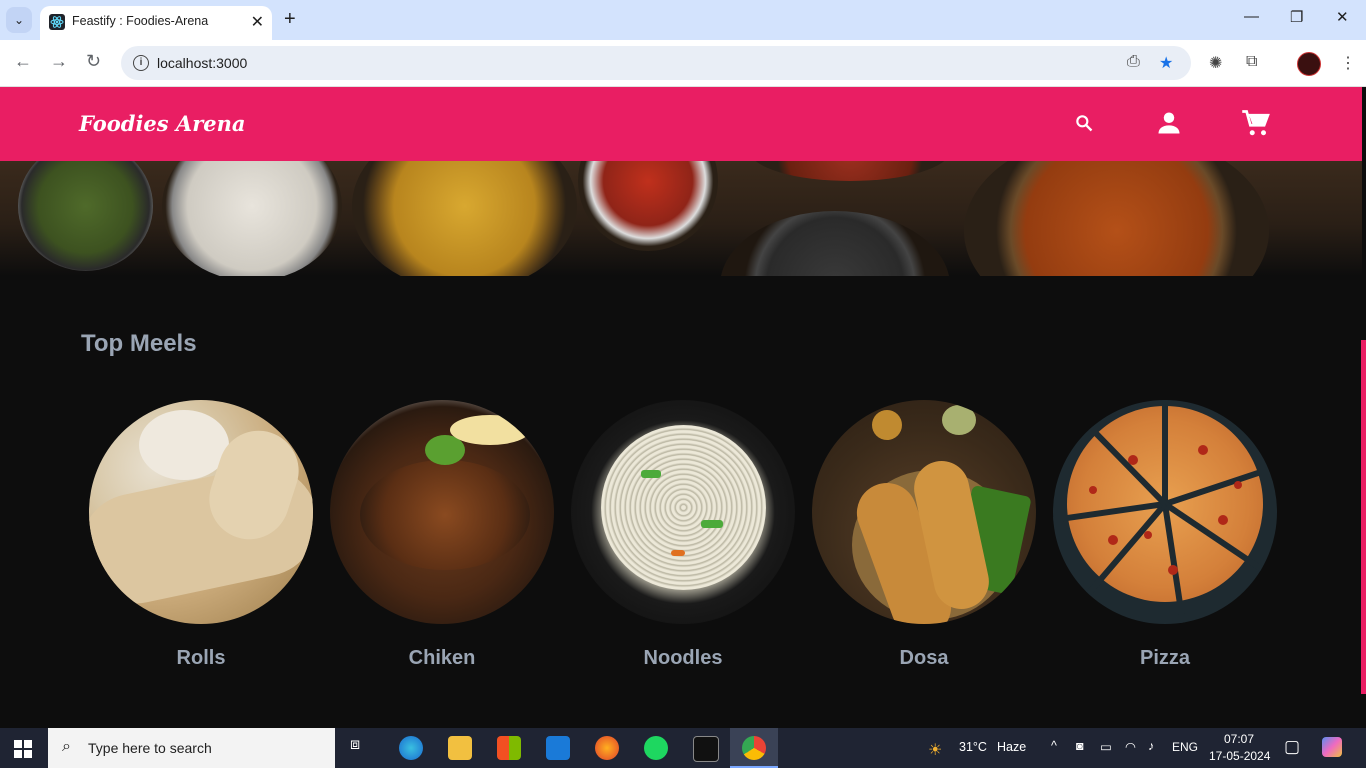  What do you see at coordinates (1165, 658) in the screenshot?
I see `meal-label: Pizza` at bounding box center [1165, 658].